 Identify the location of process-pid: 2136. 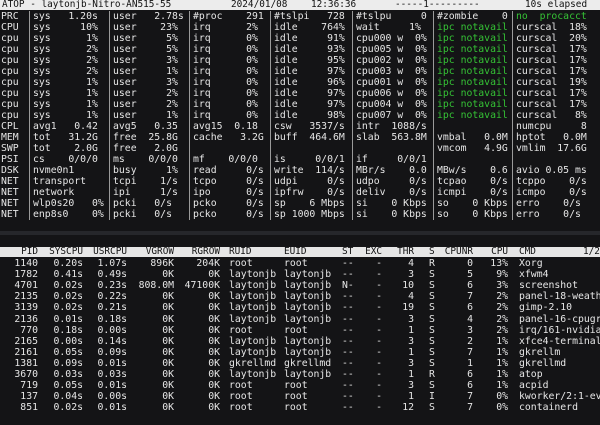
(26, 319).